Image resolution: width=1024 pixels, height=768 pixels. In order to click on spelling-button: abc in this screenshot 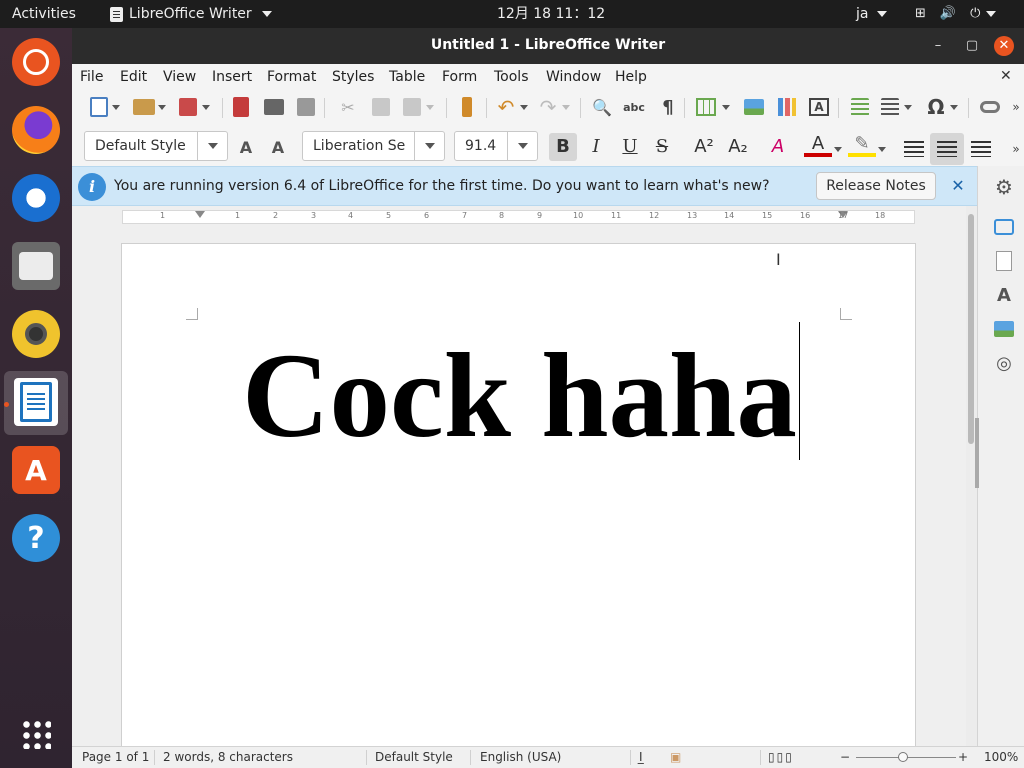, I will do `click(634, 107)`.